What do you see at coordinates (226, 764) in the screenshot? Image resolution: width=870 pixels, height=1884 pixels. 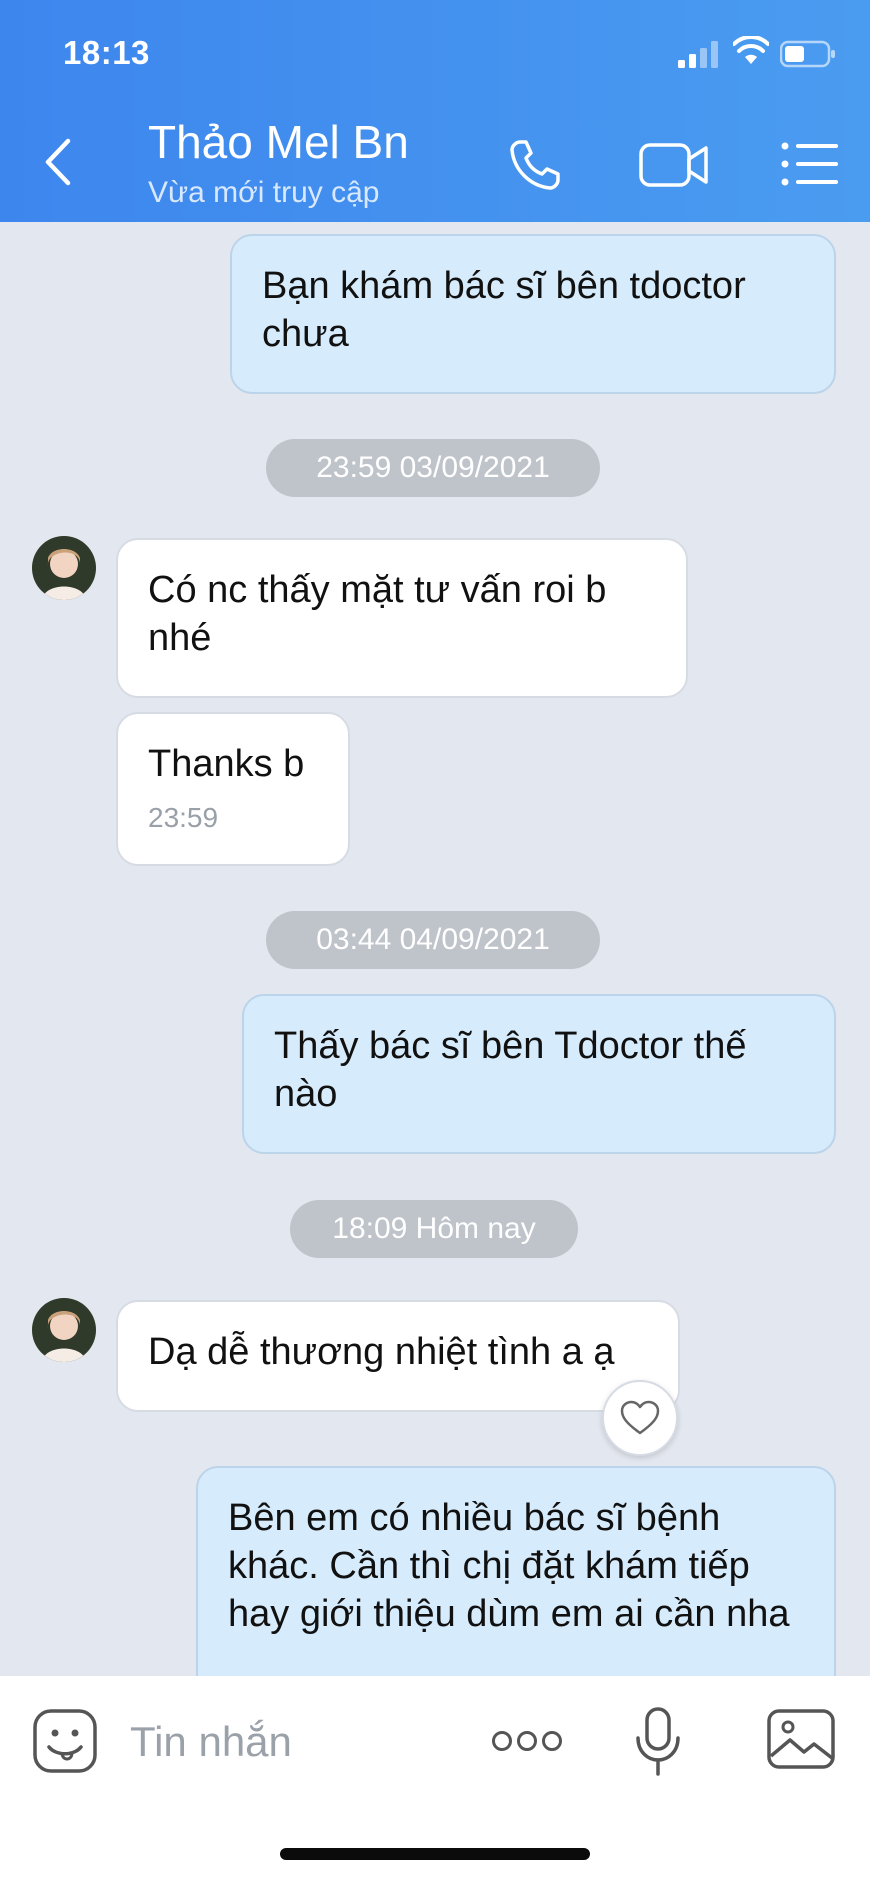 I see `message-text: Thanks b` at bounding box center [226, 764].